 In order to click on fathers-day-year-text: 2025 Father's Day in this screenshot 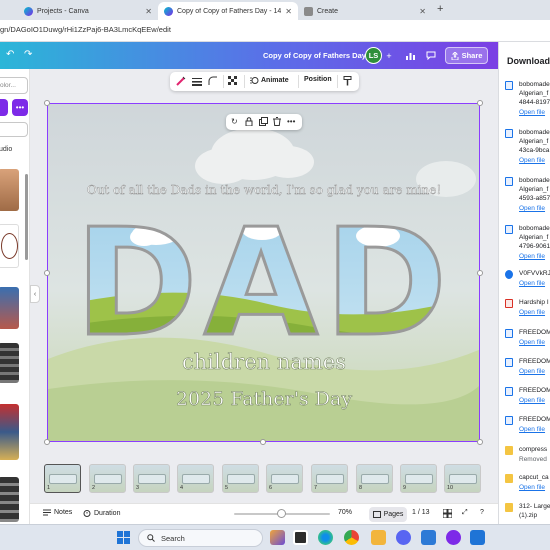, I will do `click(264, 399)`.